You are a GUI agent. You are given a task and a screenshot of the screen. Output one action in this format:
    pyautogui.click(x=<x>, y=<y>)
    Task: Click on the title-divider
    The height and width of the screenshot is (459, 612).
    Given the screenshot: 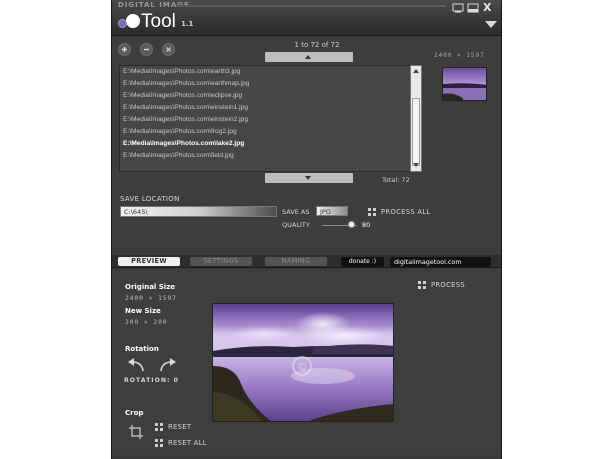 What is the action you would take?
    pyautogui.click(x=311, y=6)
    